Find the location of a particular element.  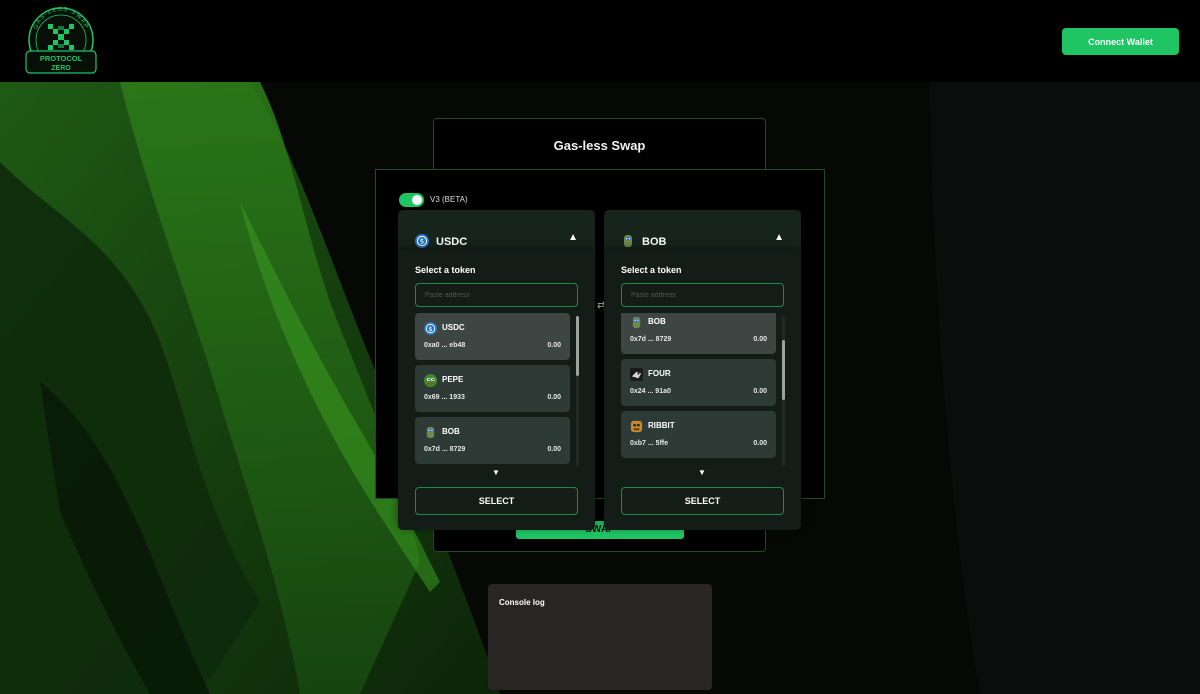

page-title: Gas-less Swap is located at coordinates (599, 145).